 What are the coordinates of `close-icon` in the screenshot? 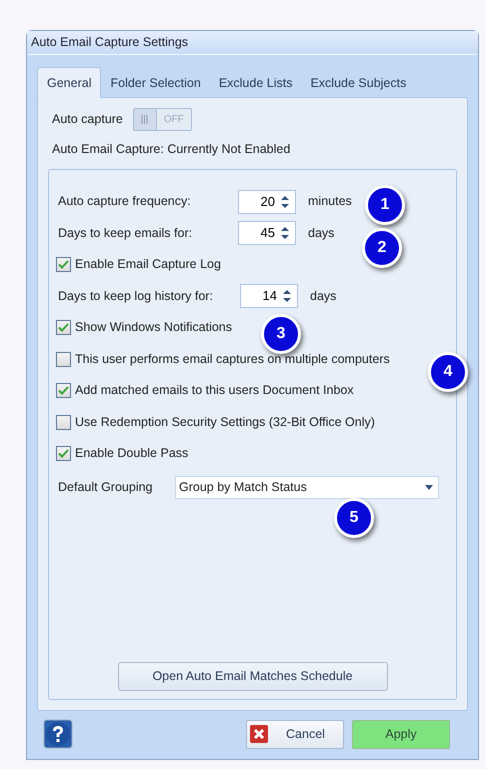 It's located at (259, 734).